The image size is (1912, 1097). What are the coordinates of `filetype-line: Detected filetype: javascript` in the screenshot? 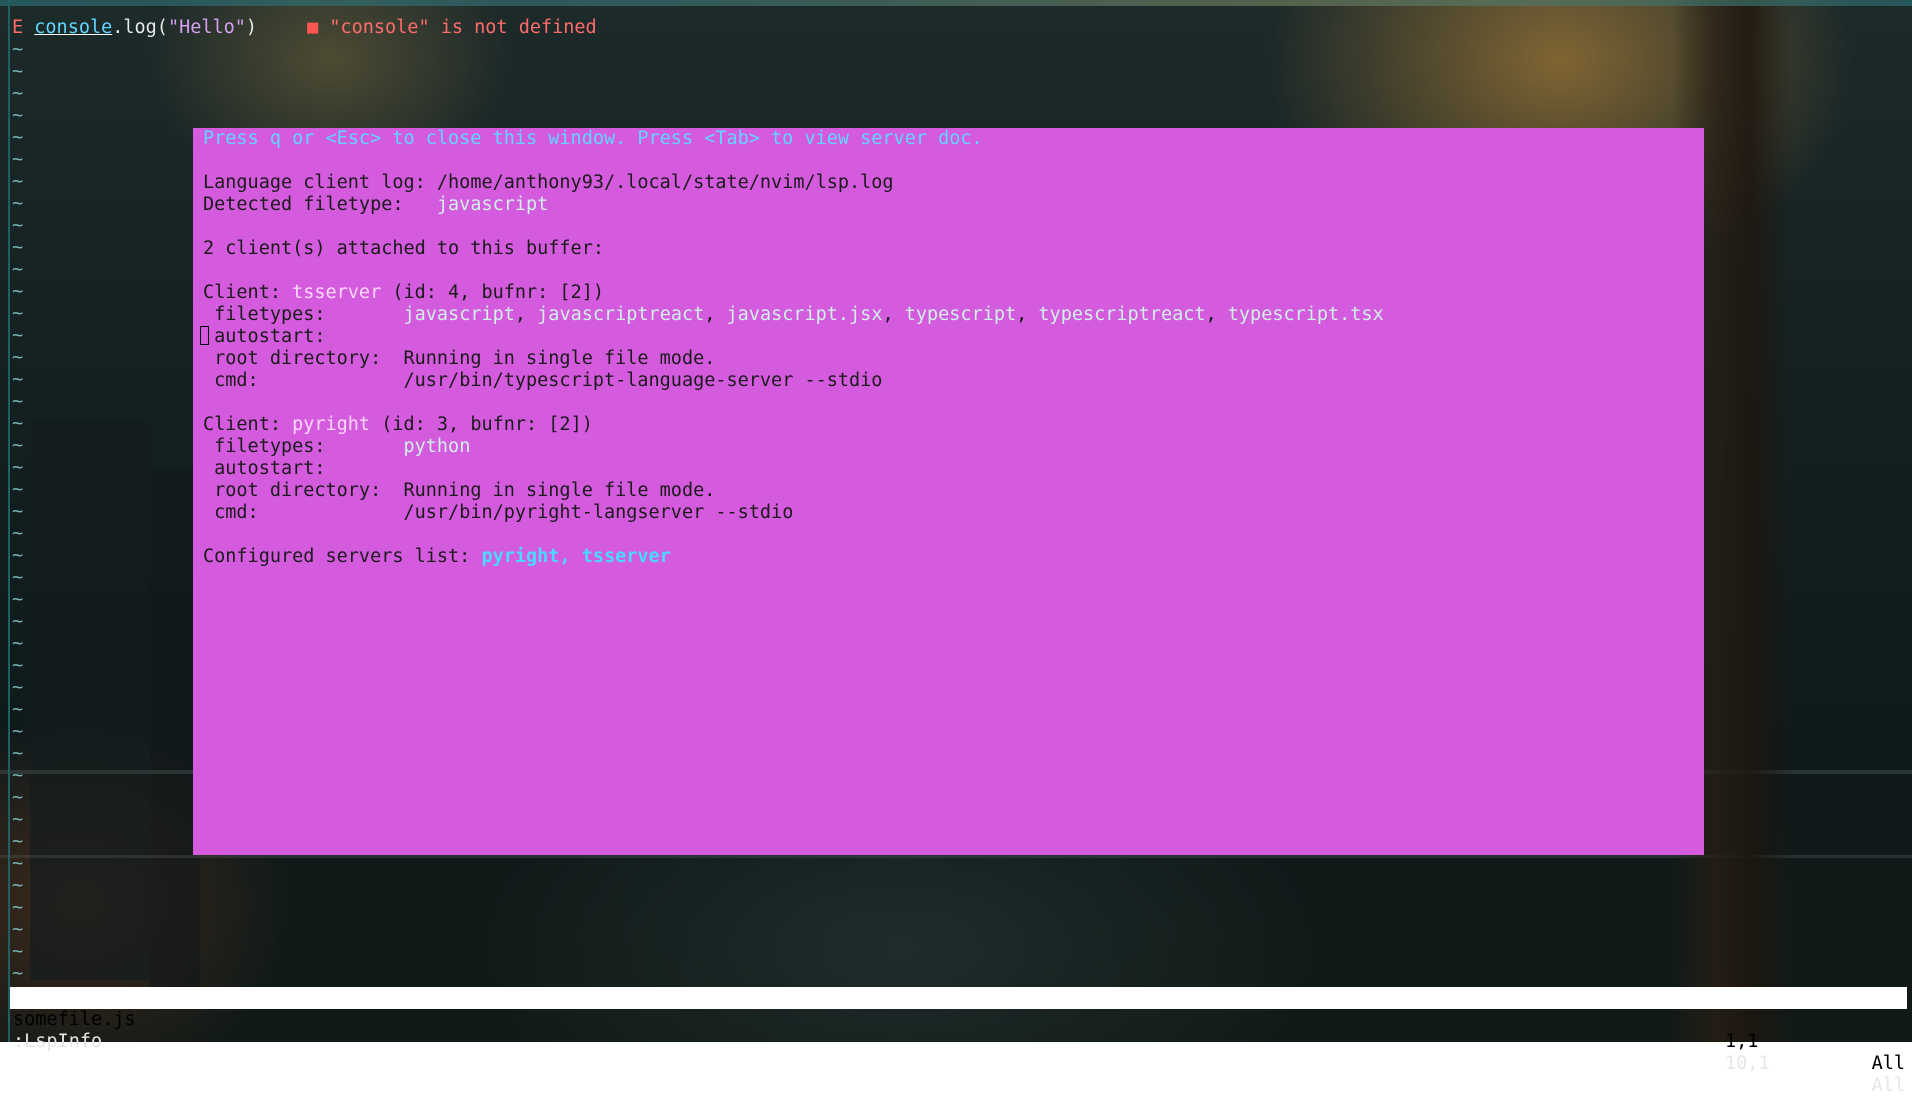 It's located at (793, 205).